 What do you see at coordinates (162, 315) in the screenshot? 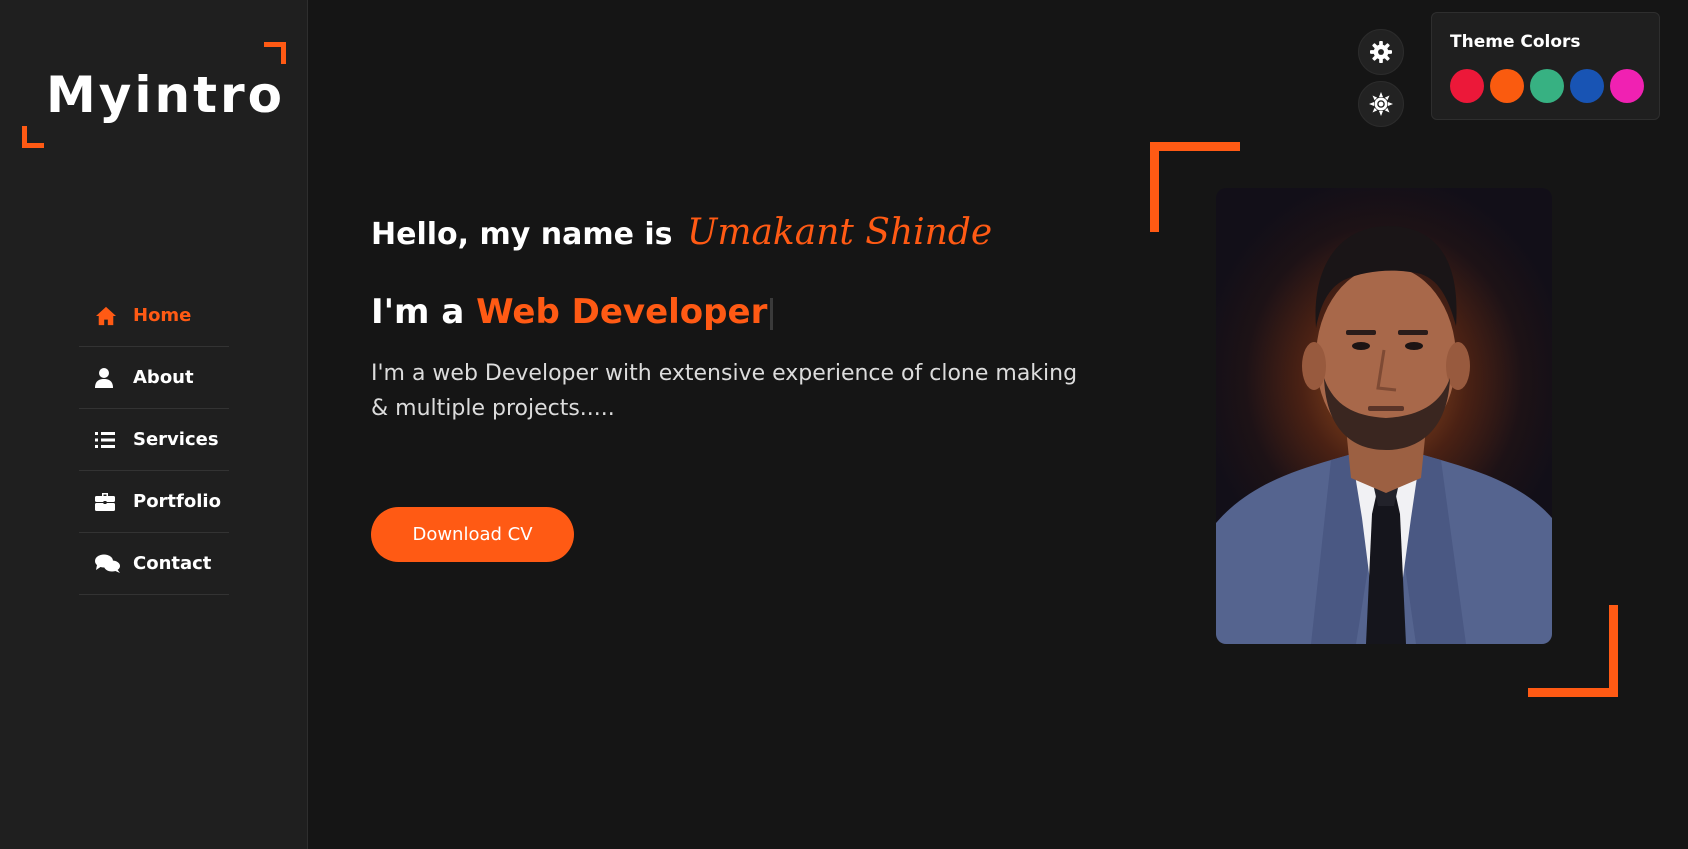
I see `nav-label-home: Home` at bounding box center [162, 315].